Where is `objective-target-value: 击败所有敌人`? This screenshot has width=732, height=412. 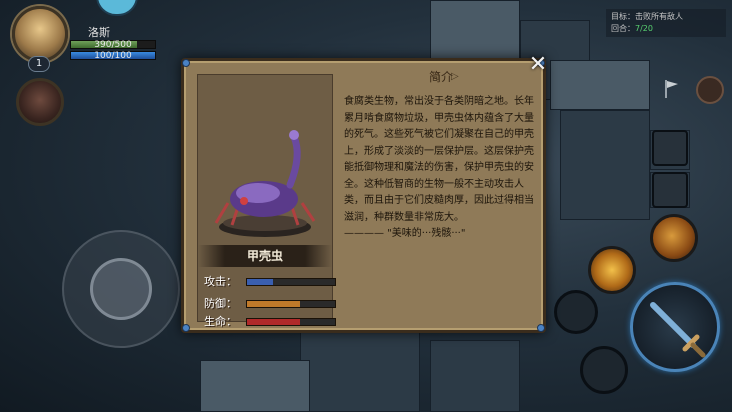
objective-target-value: 击败所有敌人 is located at coordinates (659, 16).